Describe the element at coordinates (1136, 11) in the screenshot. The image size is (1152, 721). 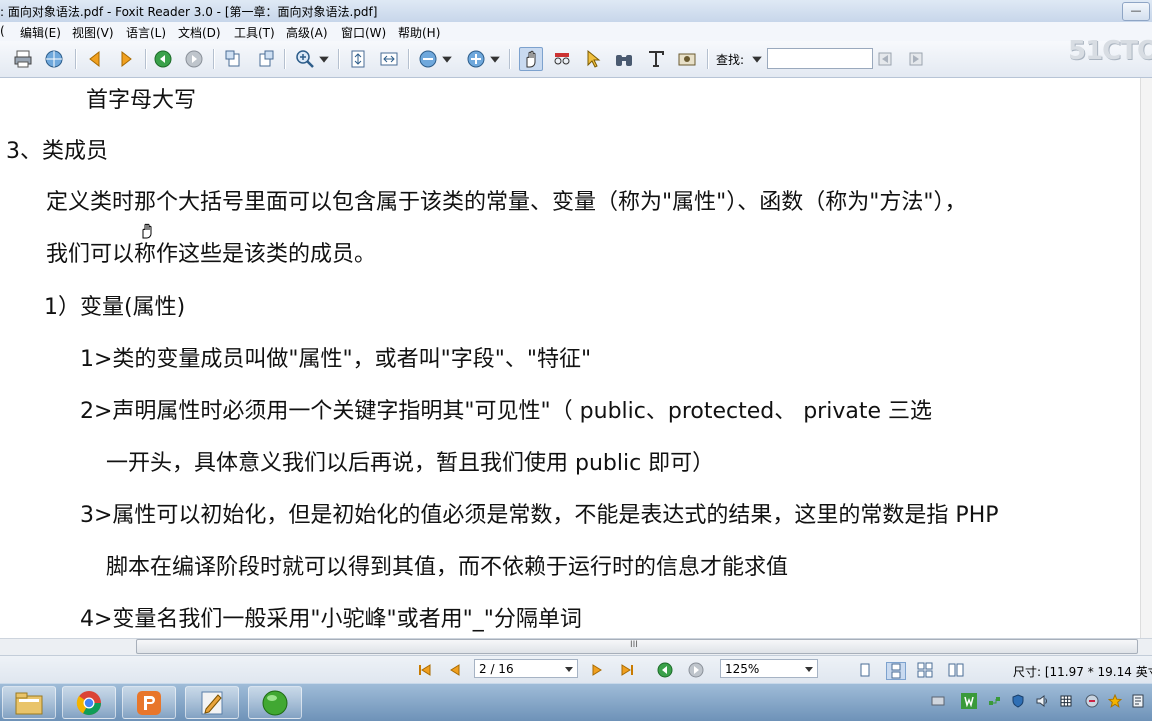
I see `minimize-button: —` at that location.